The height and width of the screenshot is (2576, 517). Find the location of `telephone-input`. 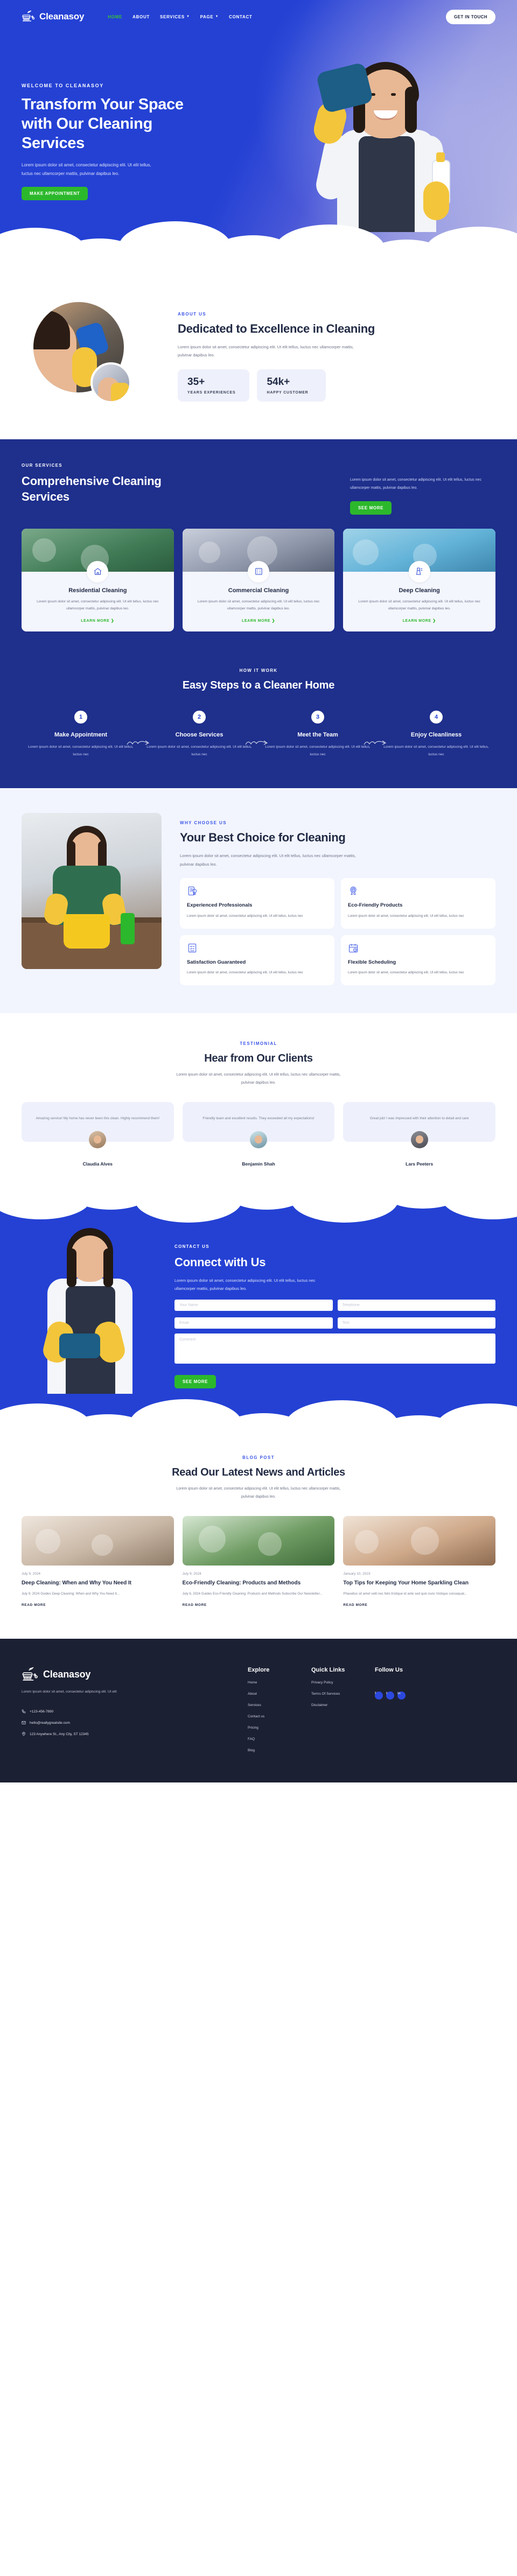

telephone-input is located at coordinates (416, 1305).